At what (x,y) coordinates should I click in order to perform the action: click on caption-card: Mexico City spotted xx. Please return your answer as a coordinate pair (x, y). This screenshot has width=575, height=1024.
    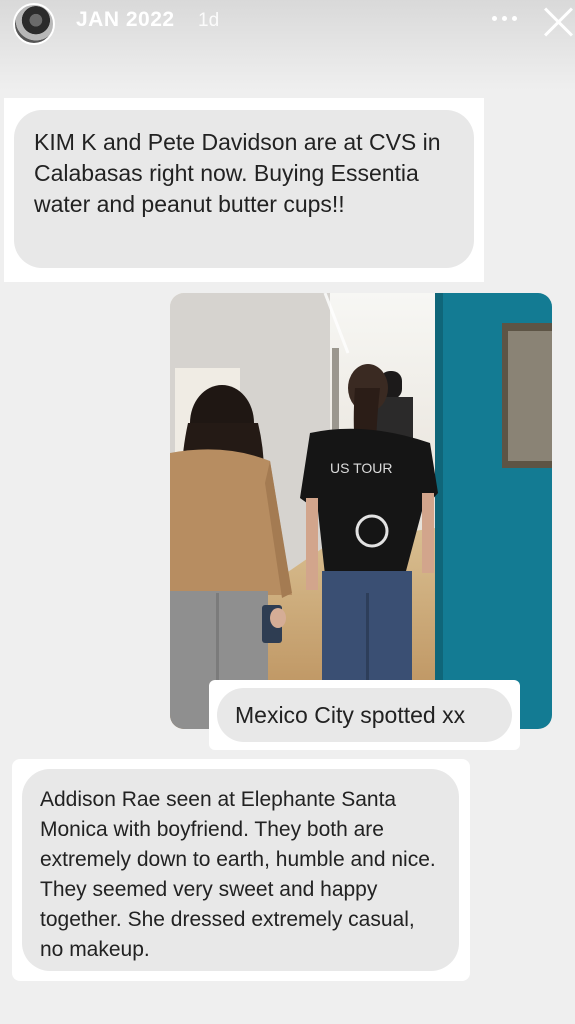
    Looking at the image, I should click on (364, 715).